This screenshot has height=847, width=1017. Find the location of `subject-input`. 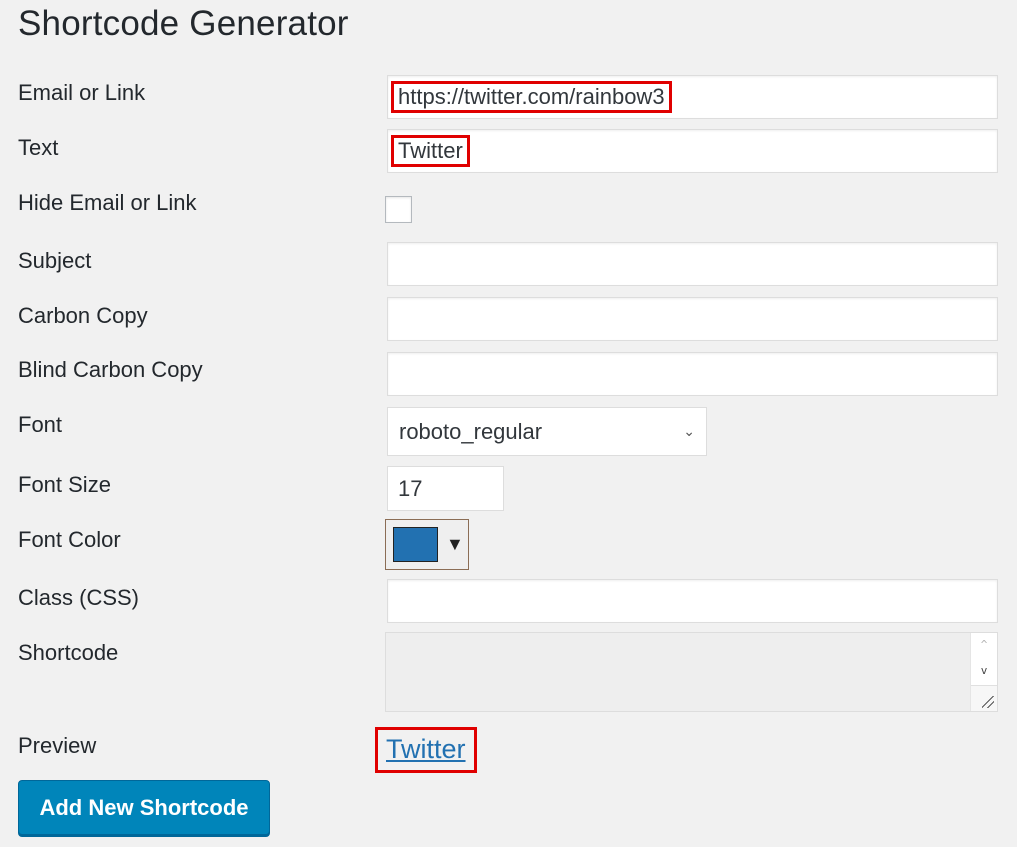

subject-input is located at coordinates (692, 264).